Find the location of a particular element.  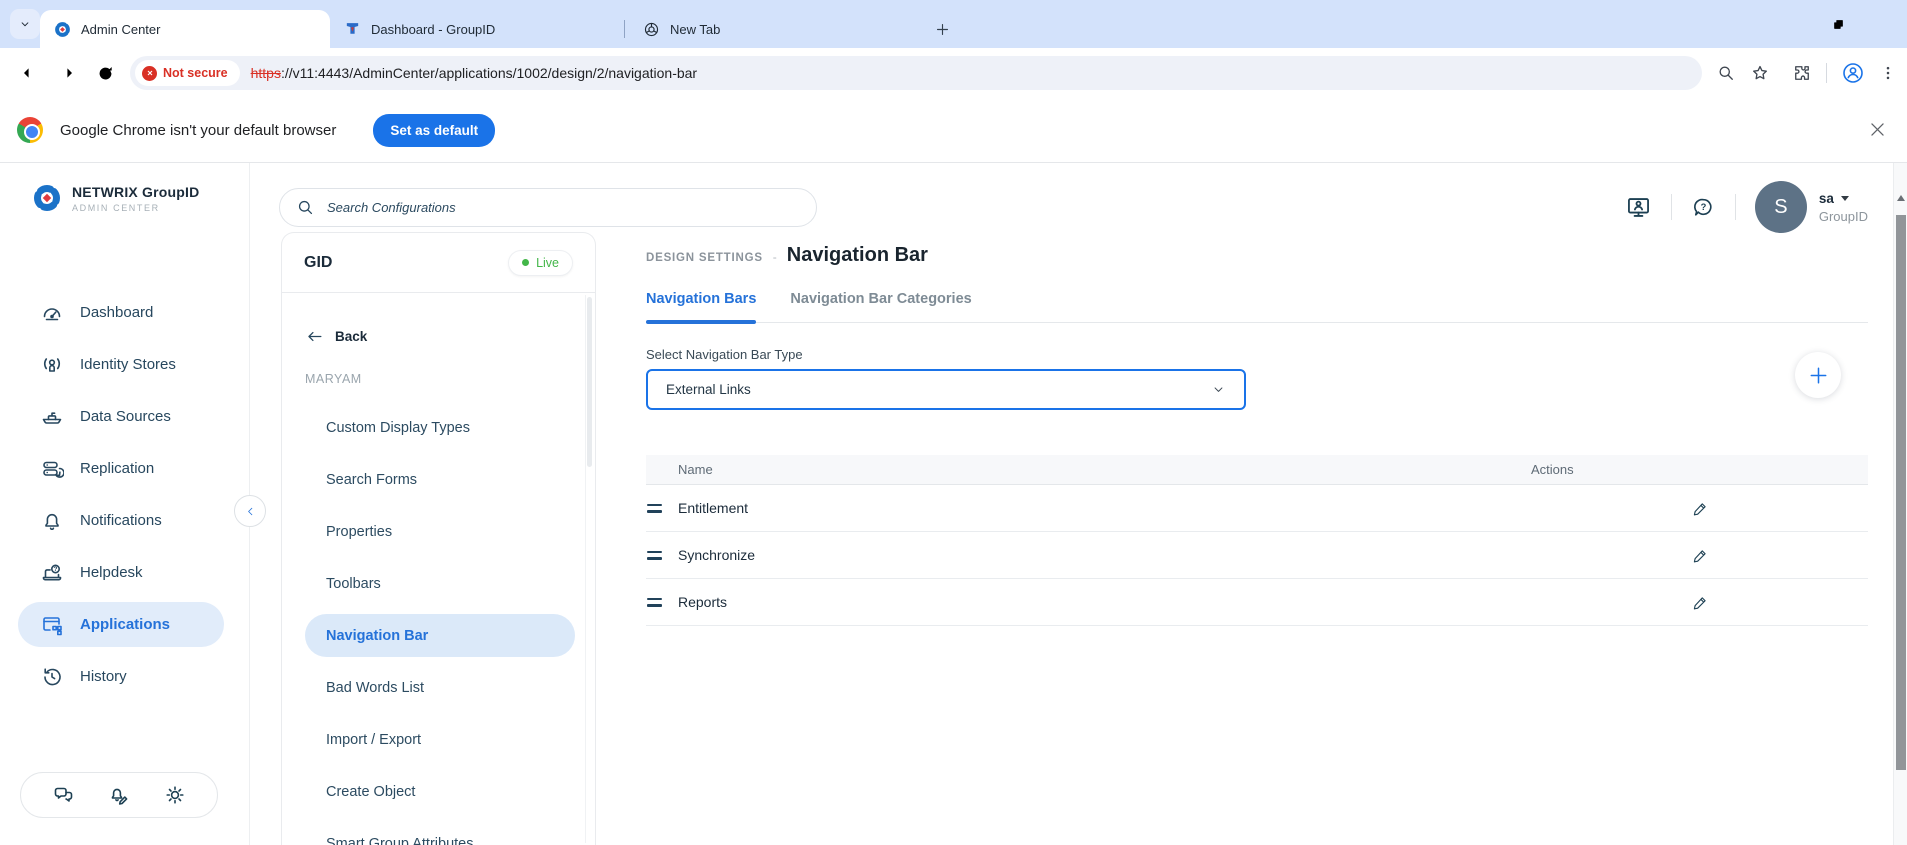

not-secure-icon is located at coordinates (149, 73).